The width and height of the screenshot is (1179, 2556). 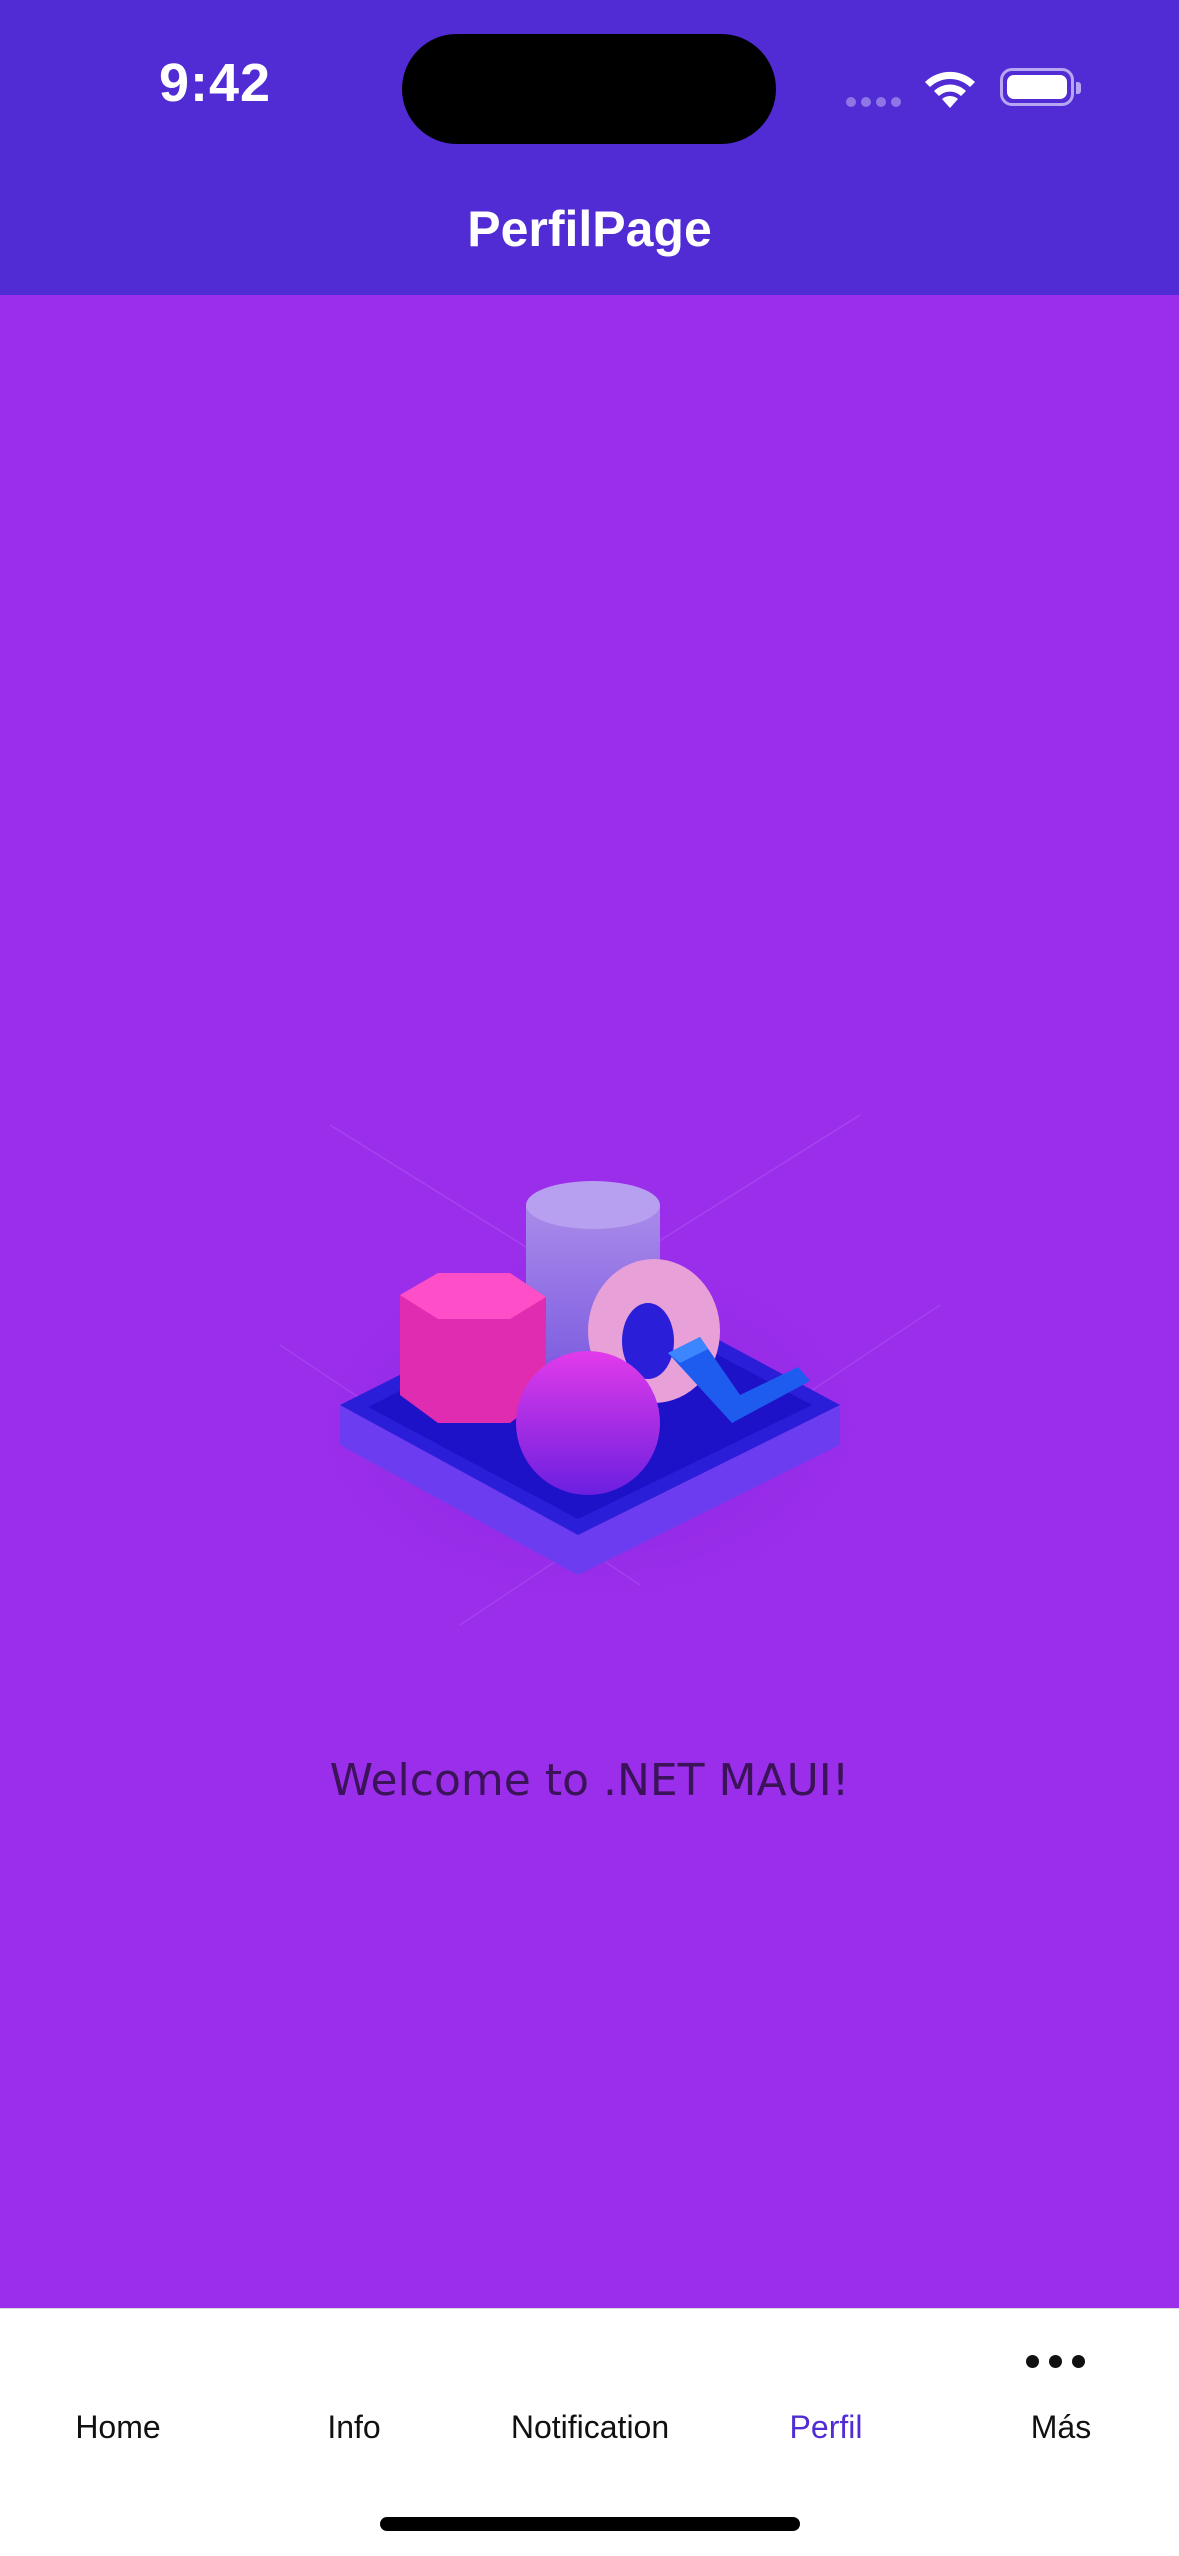 I want to click on status-time: 9:42, so click(x=215, y=83).